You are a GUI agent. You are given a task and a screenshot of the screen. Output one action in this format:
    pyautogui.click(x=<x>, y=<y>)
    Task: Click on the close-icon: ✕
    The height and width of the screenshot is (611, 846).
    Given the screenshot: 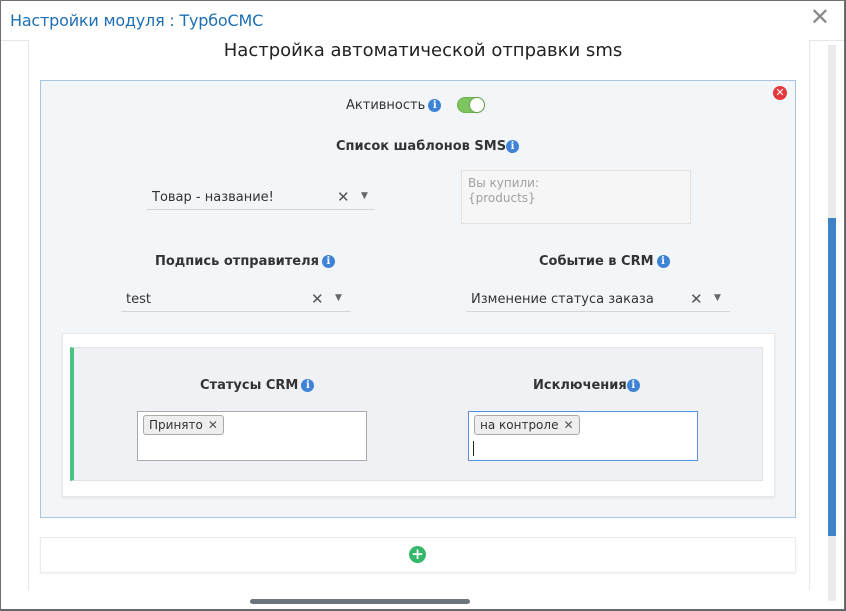 What is the action you would take?
    pyautogui.click(x=820, y=17)
    